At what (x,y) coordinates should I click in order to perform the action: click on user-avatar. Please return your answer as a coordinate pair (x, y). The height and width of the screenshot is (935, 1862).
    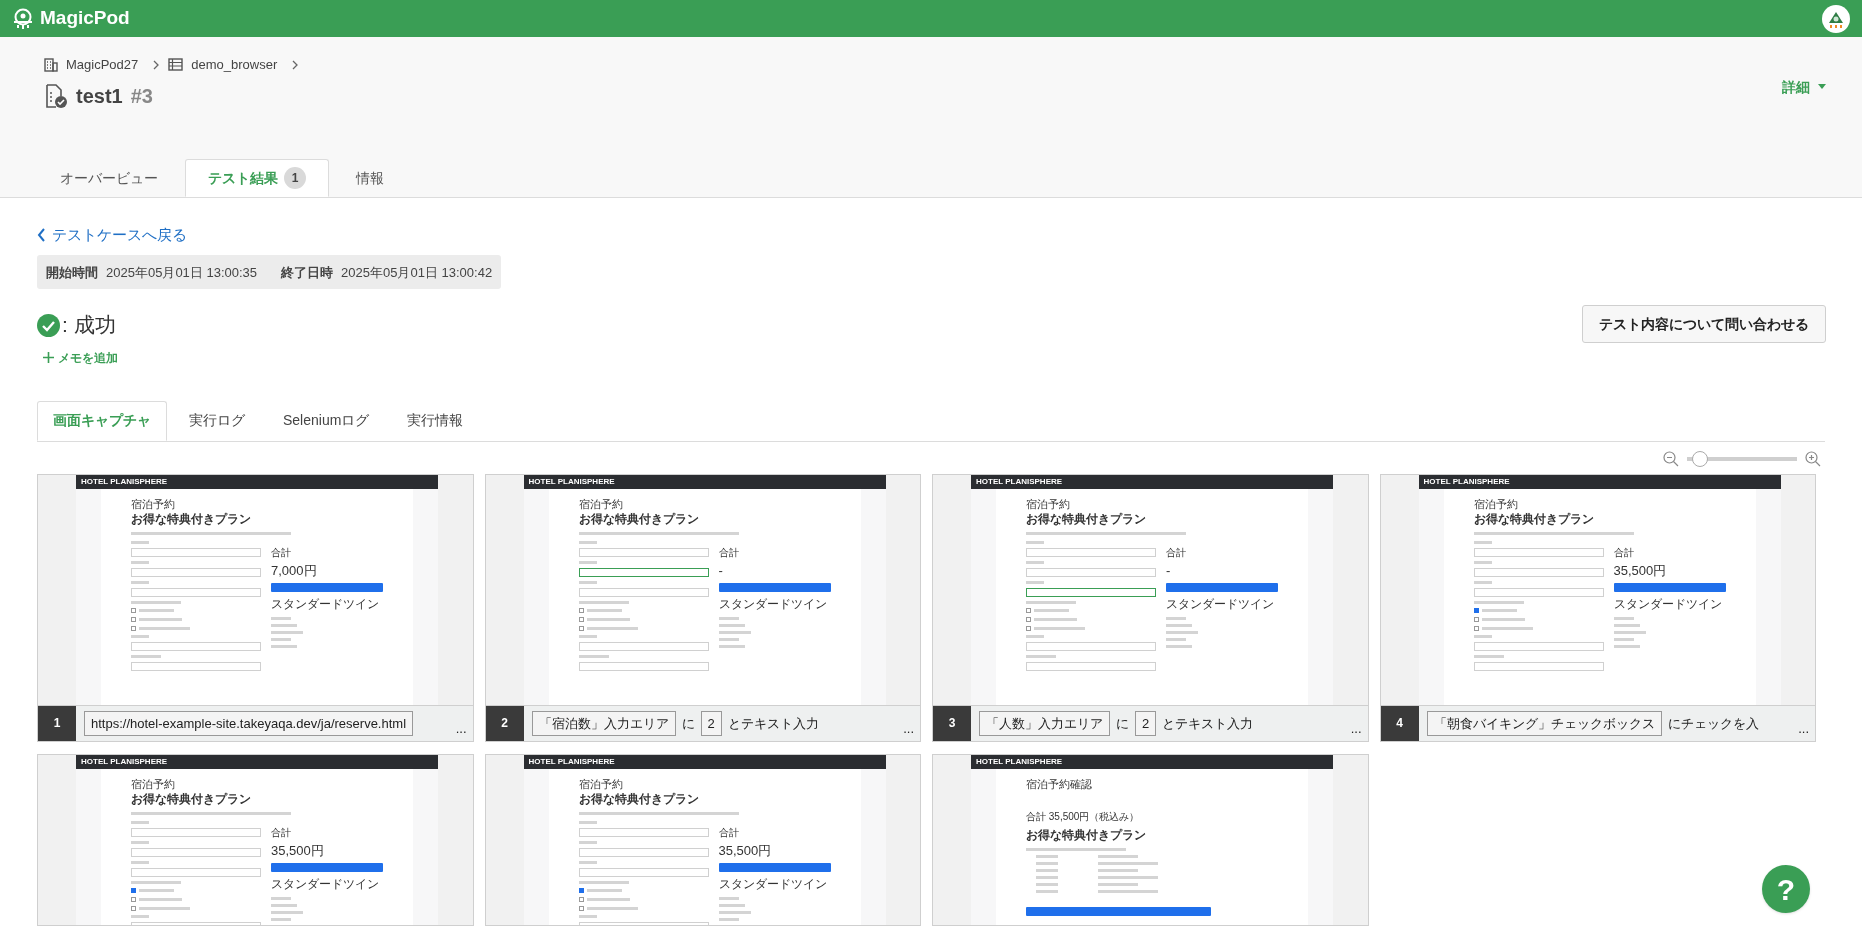
    Looking at the image, I should click on (1836, 18).